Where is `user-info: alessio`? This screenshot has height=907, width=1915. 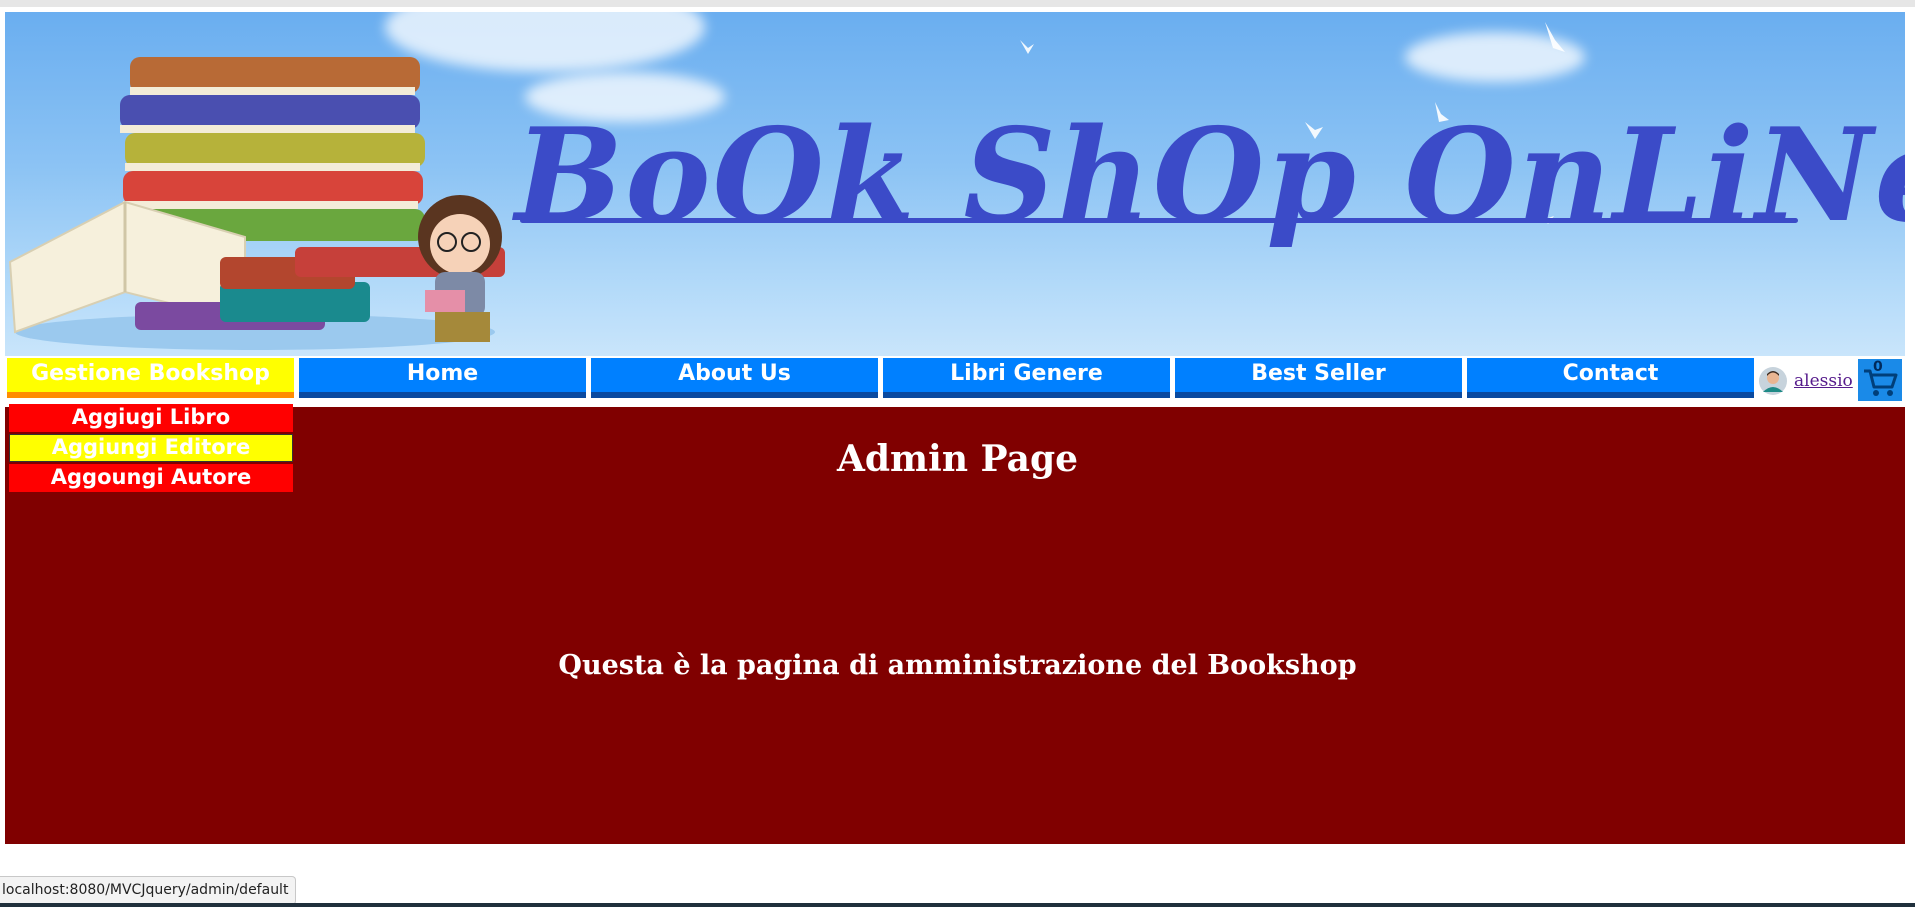 user-info: alessio is located at coordinates (1805, 381).